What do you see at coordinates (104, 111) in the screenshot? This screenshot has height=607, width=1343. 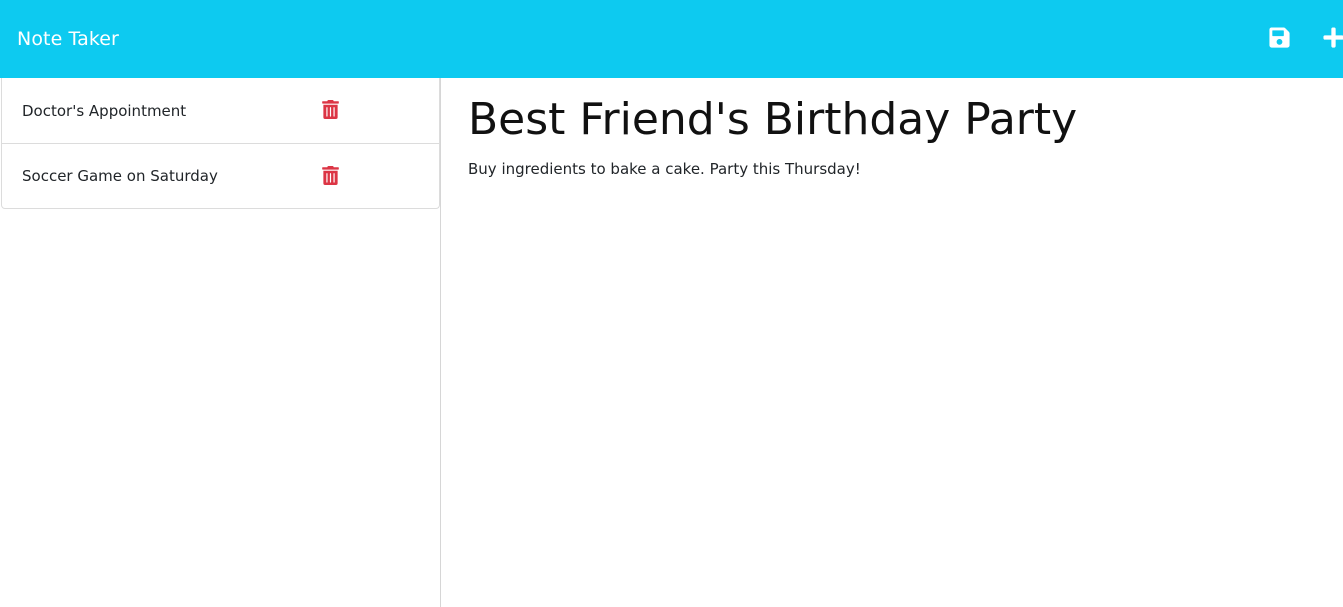 I see `note-list-title: Doctor's Appointment` at bounding box center [104, 111].